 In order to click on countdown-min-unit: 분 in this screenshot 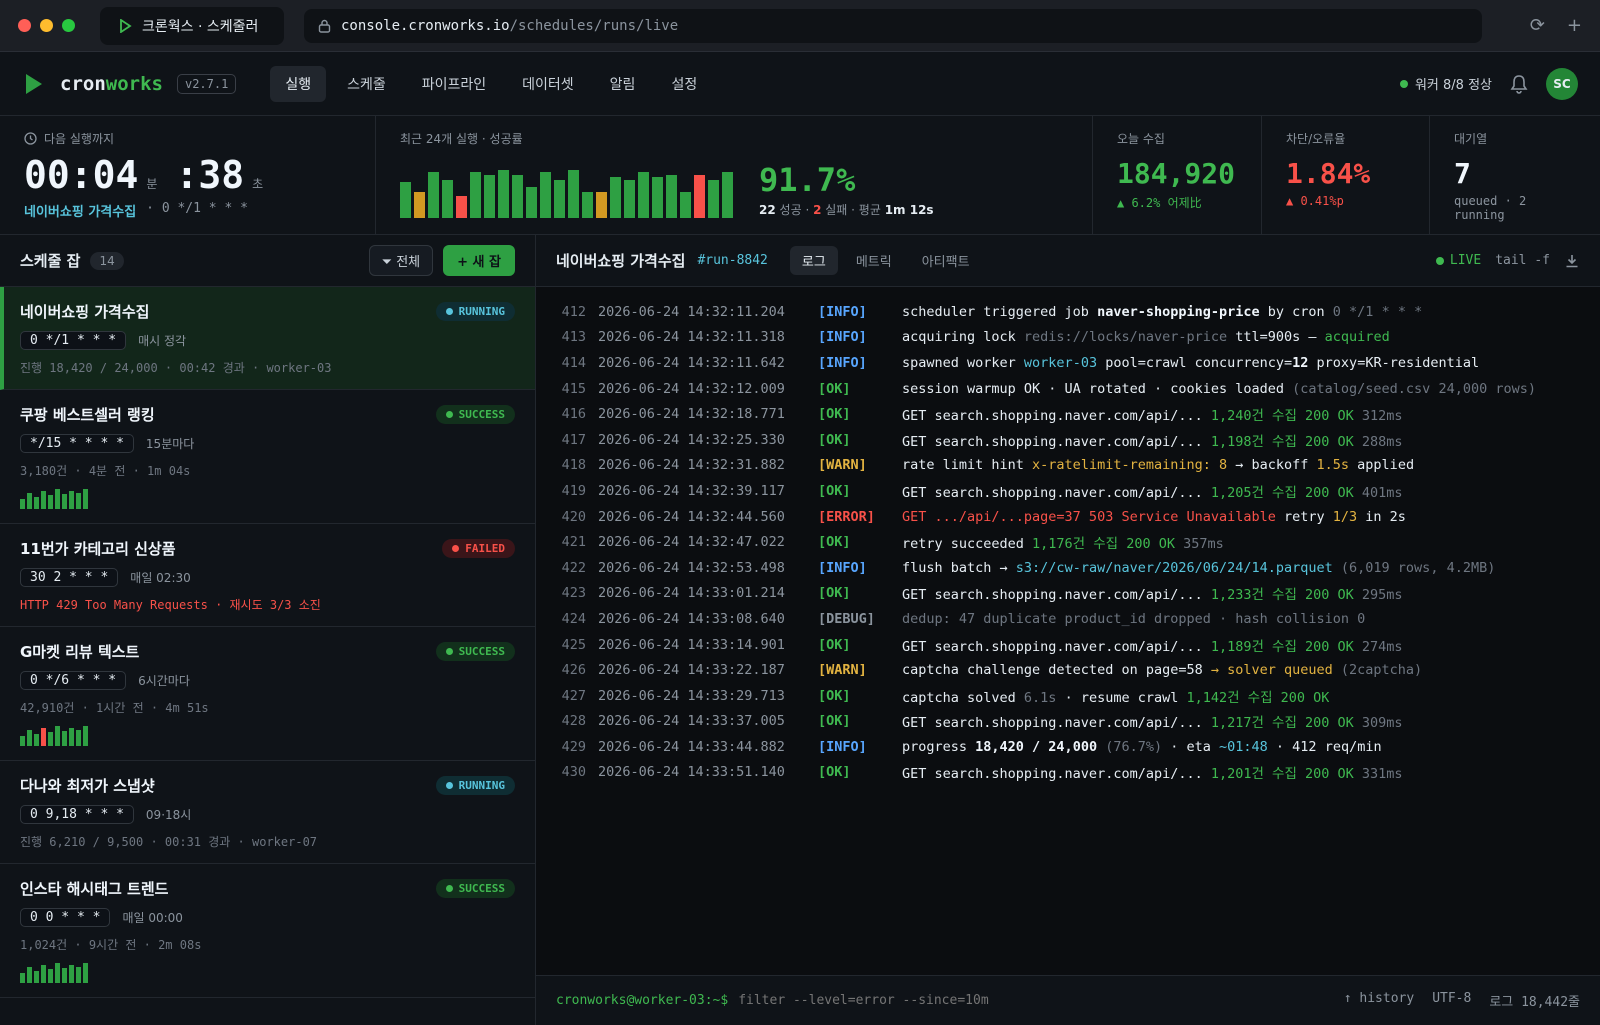, I will do `click(152, 184)`.